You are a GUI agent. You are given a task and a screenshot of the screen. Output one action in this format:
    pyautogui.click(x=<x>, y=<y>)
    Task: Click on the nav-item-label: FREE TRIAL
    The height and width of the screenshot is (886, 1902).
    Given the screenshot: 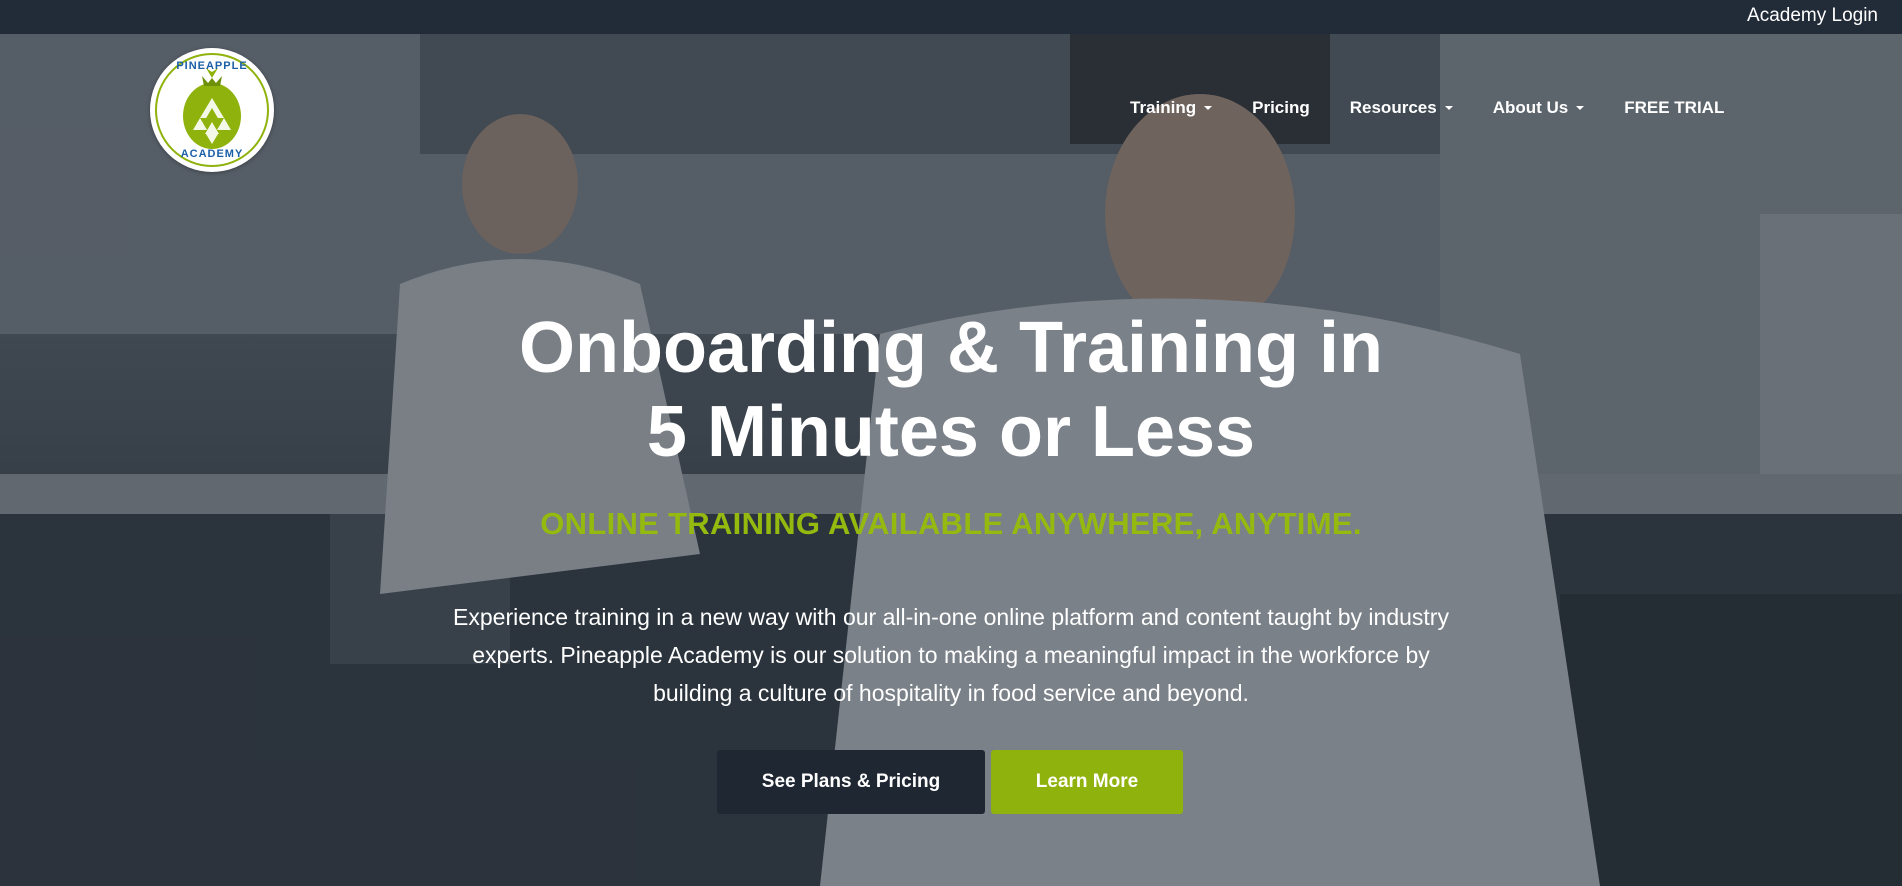 What is the action you would take?
    pyautogui.click(x=1674, y=107)
    